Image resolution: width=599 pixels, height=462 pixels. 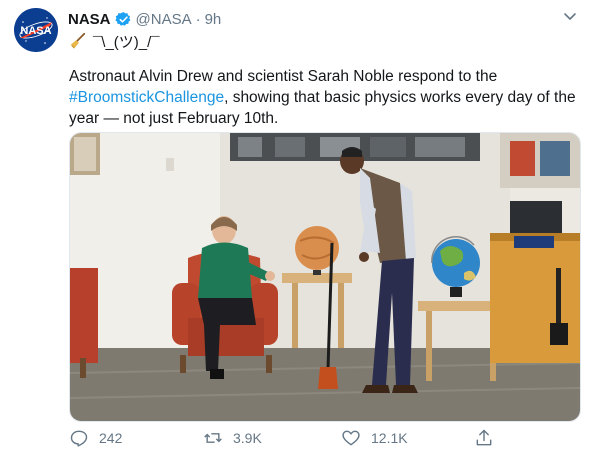 What do you see at coordinates (570, 16) in the screenshot?
I see `chevron-down-icon` at bounding box center [570, 16].